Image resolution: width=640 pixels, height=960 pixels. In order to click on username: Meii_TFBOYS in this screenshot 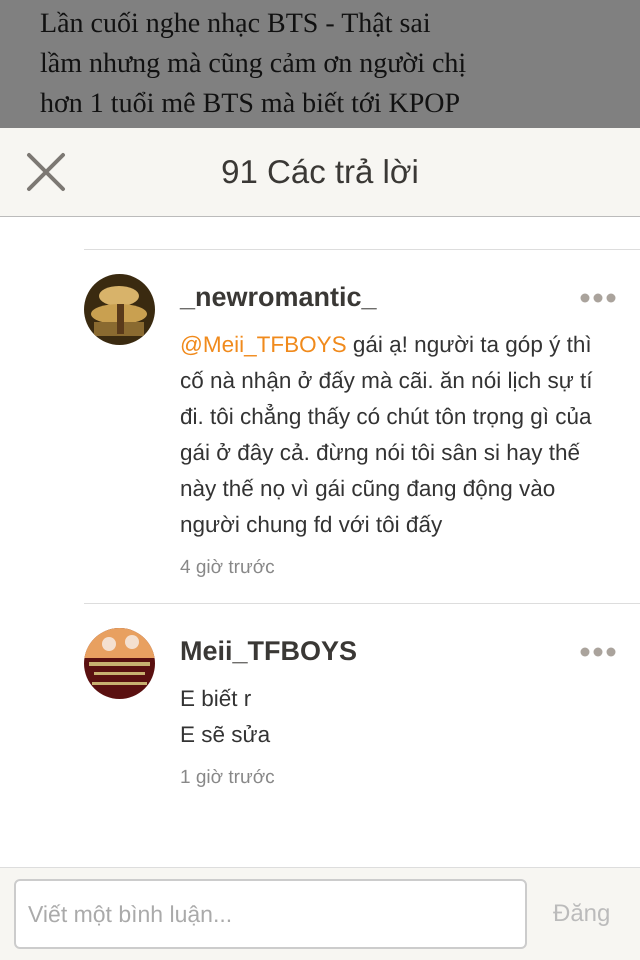, I will do `click(269, 651)`.